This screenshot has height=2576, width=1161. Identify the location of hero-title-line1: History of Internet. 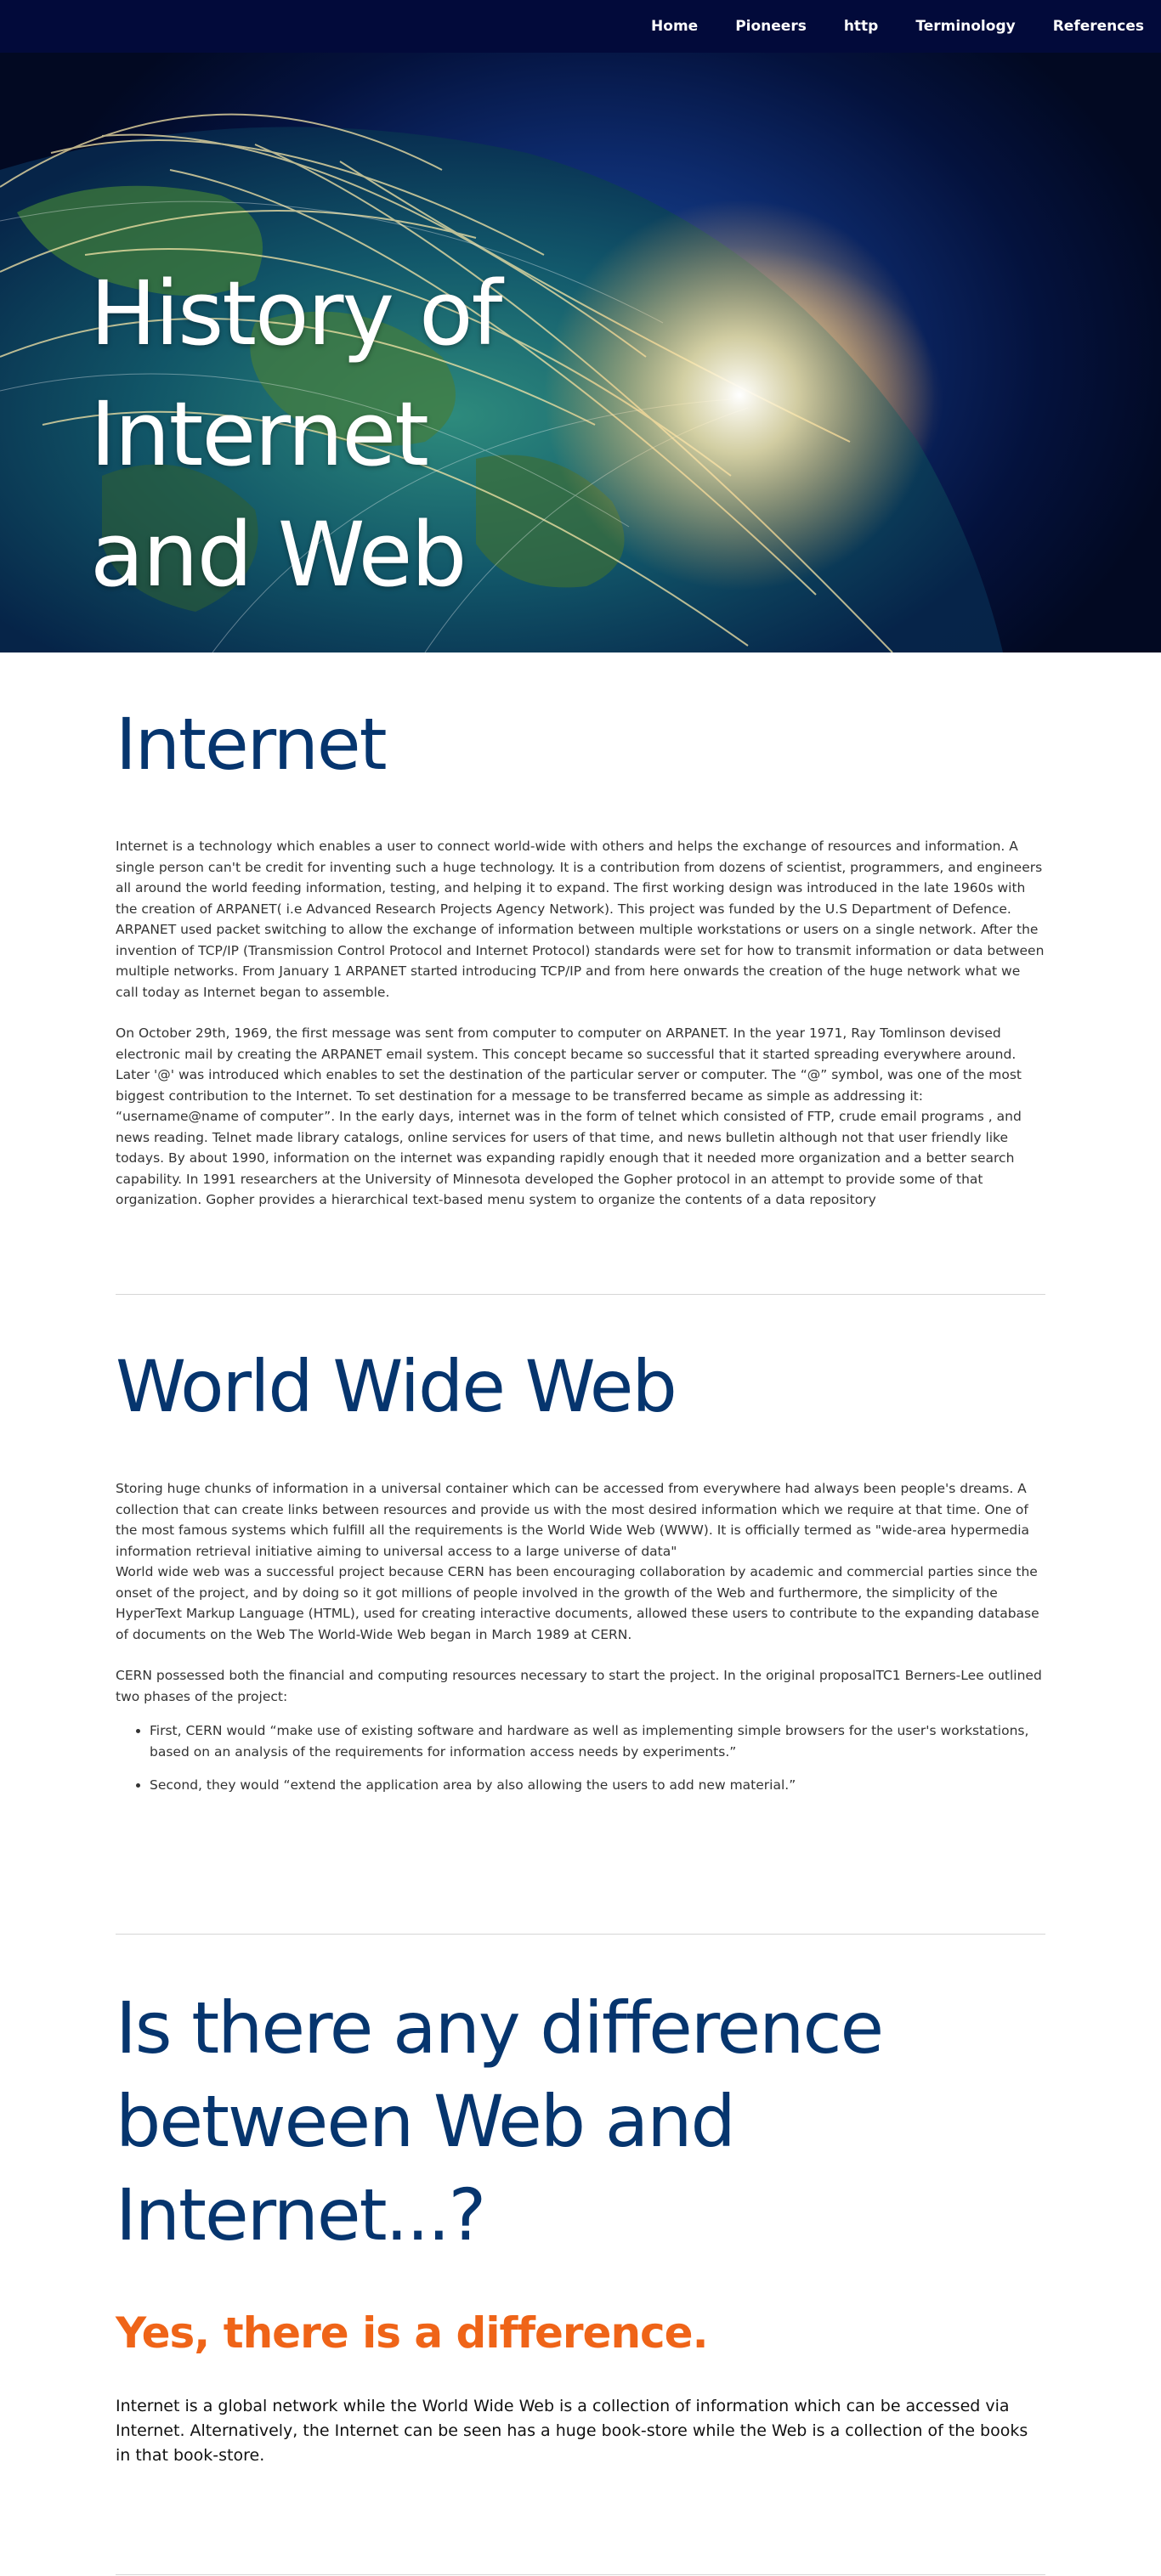
(296, 374).